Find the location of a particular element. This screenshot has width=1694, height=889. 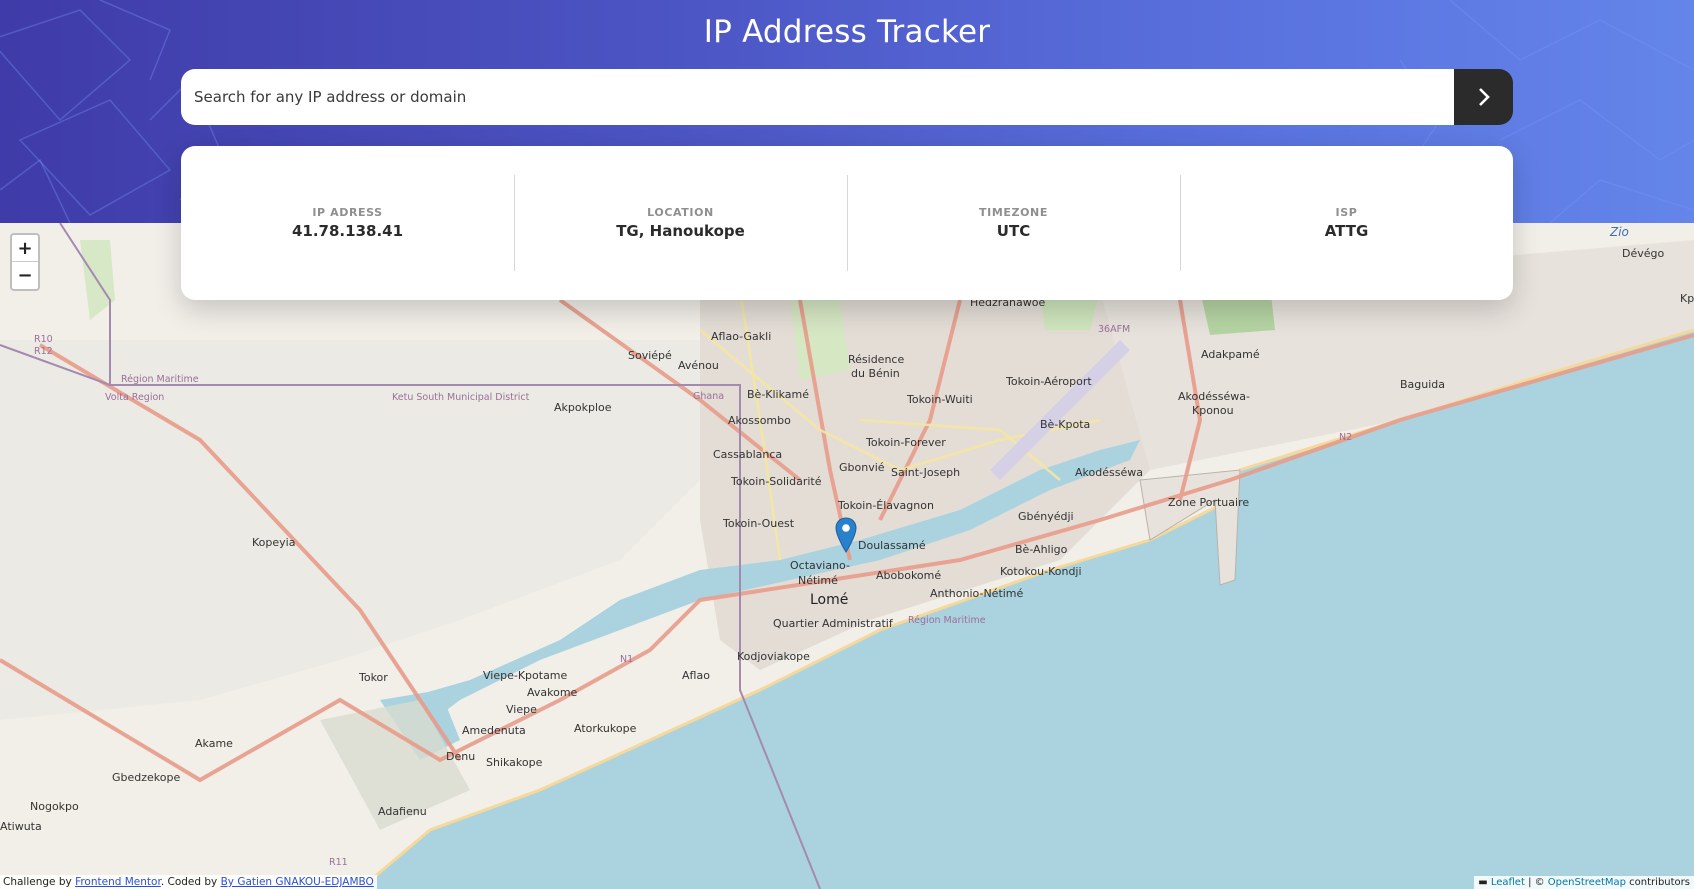

map-label: Tokoin-Aéroport is located at coordinates (1048, 381).